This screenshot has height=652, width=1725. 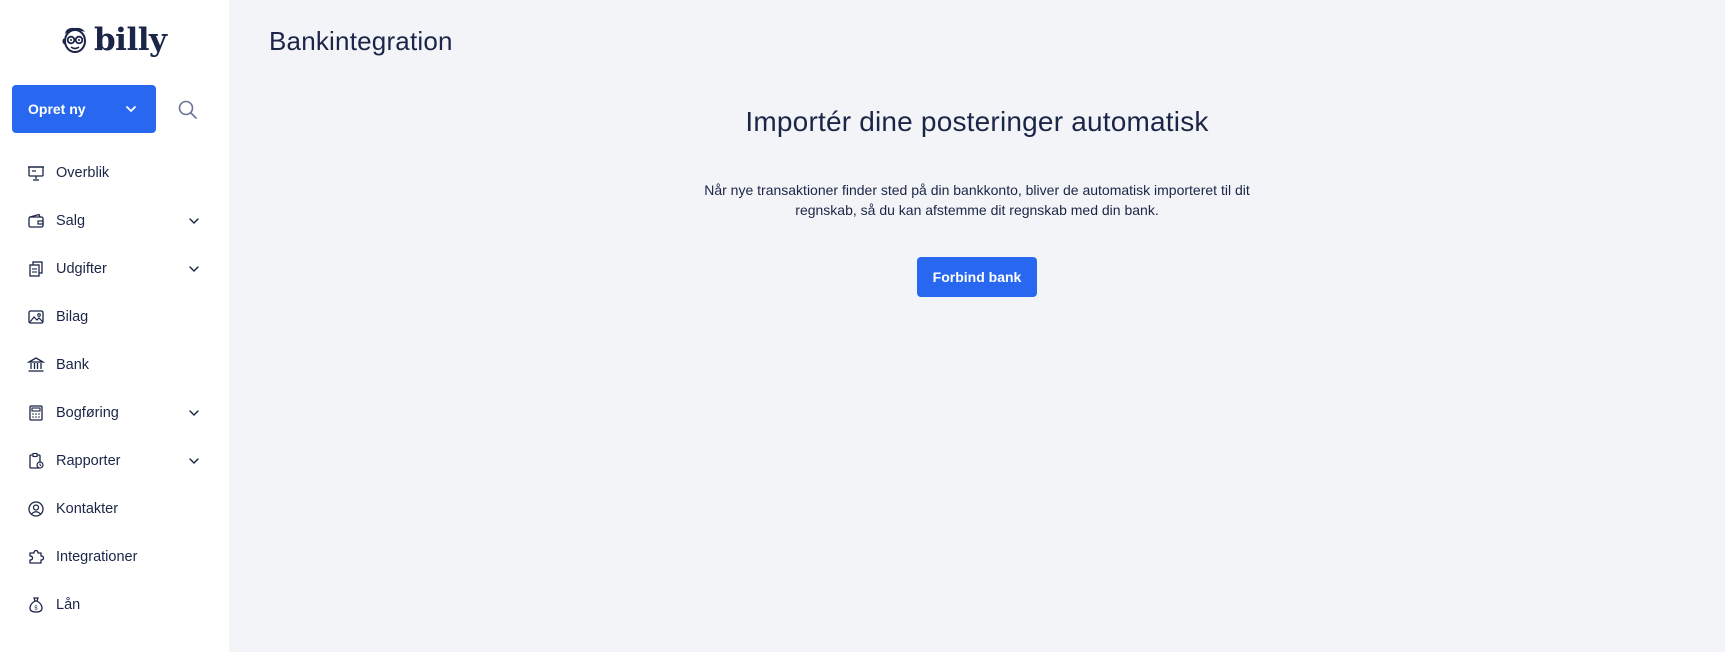 I want to click on search-button, so click(x=188, y=110).